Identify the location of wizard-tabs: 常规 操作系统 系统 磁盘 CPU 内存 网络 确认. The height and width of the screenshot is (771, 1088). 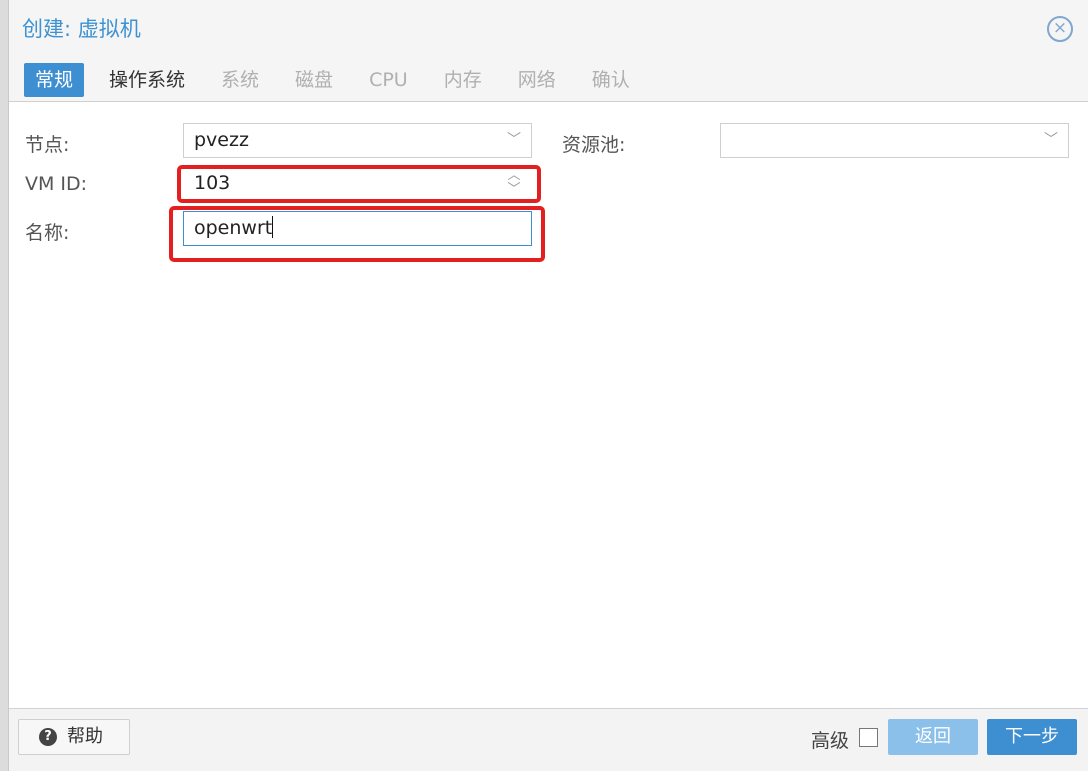
(339, 80).